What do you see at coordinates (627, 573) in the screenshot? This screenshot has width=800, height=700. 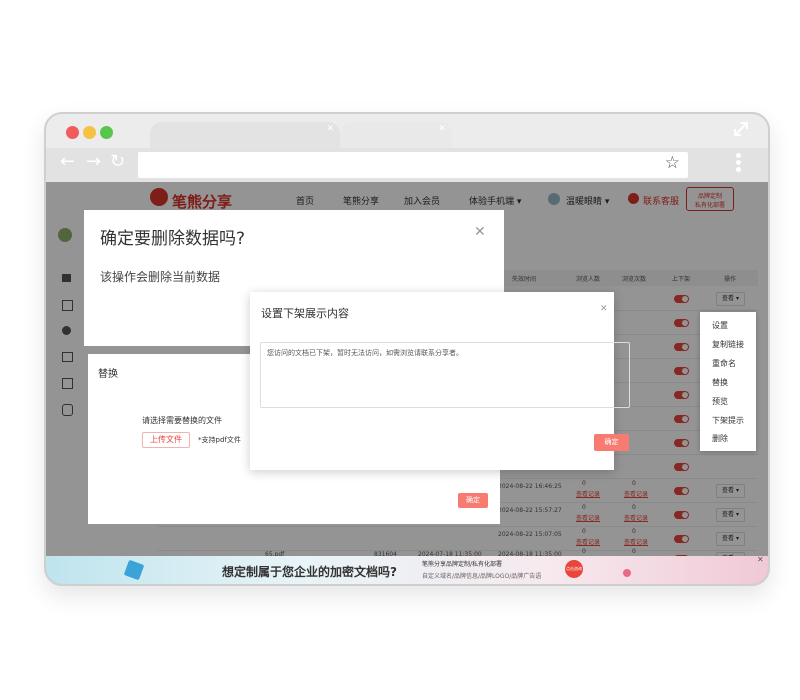 I see `decor-ball-icon` at bounding box center [627, 573].